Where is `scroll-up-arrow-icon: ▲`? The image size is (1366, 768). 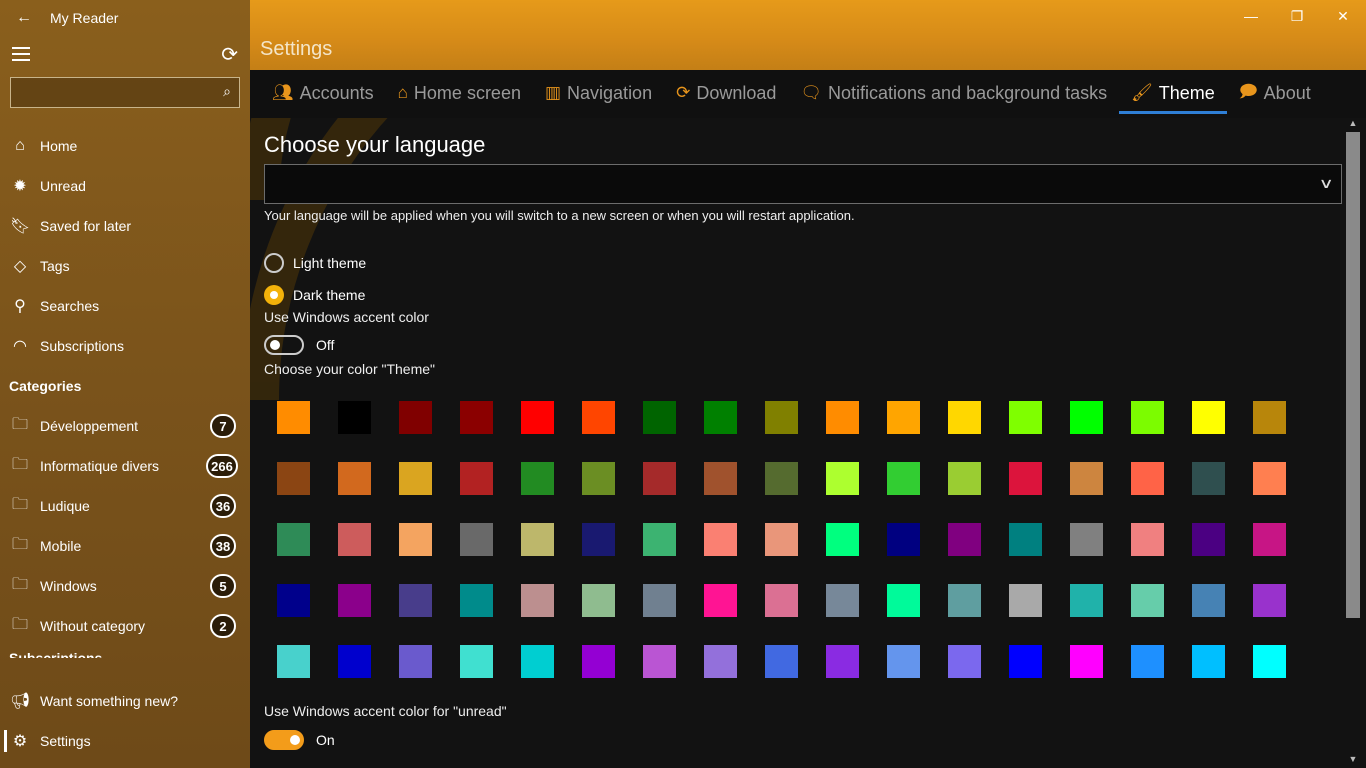
scroll-up-arrow-icon: ▲ is located at coordinates (1353, 125).